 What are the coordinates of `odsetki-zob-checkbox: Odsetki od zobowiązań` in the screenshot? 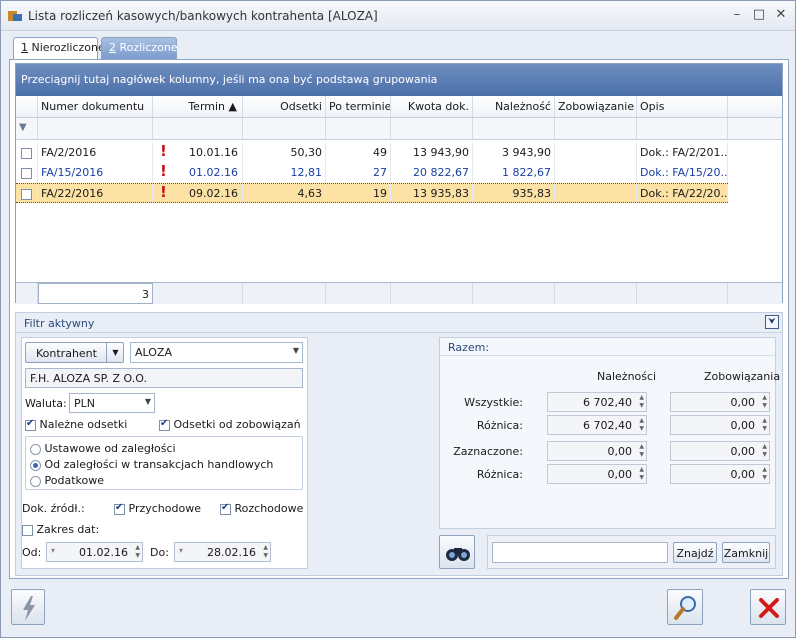 It's located at (230, 424).